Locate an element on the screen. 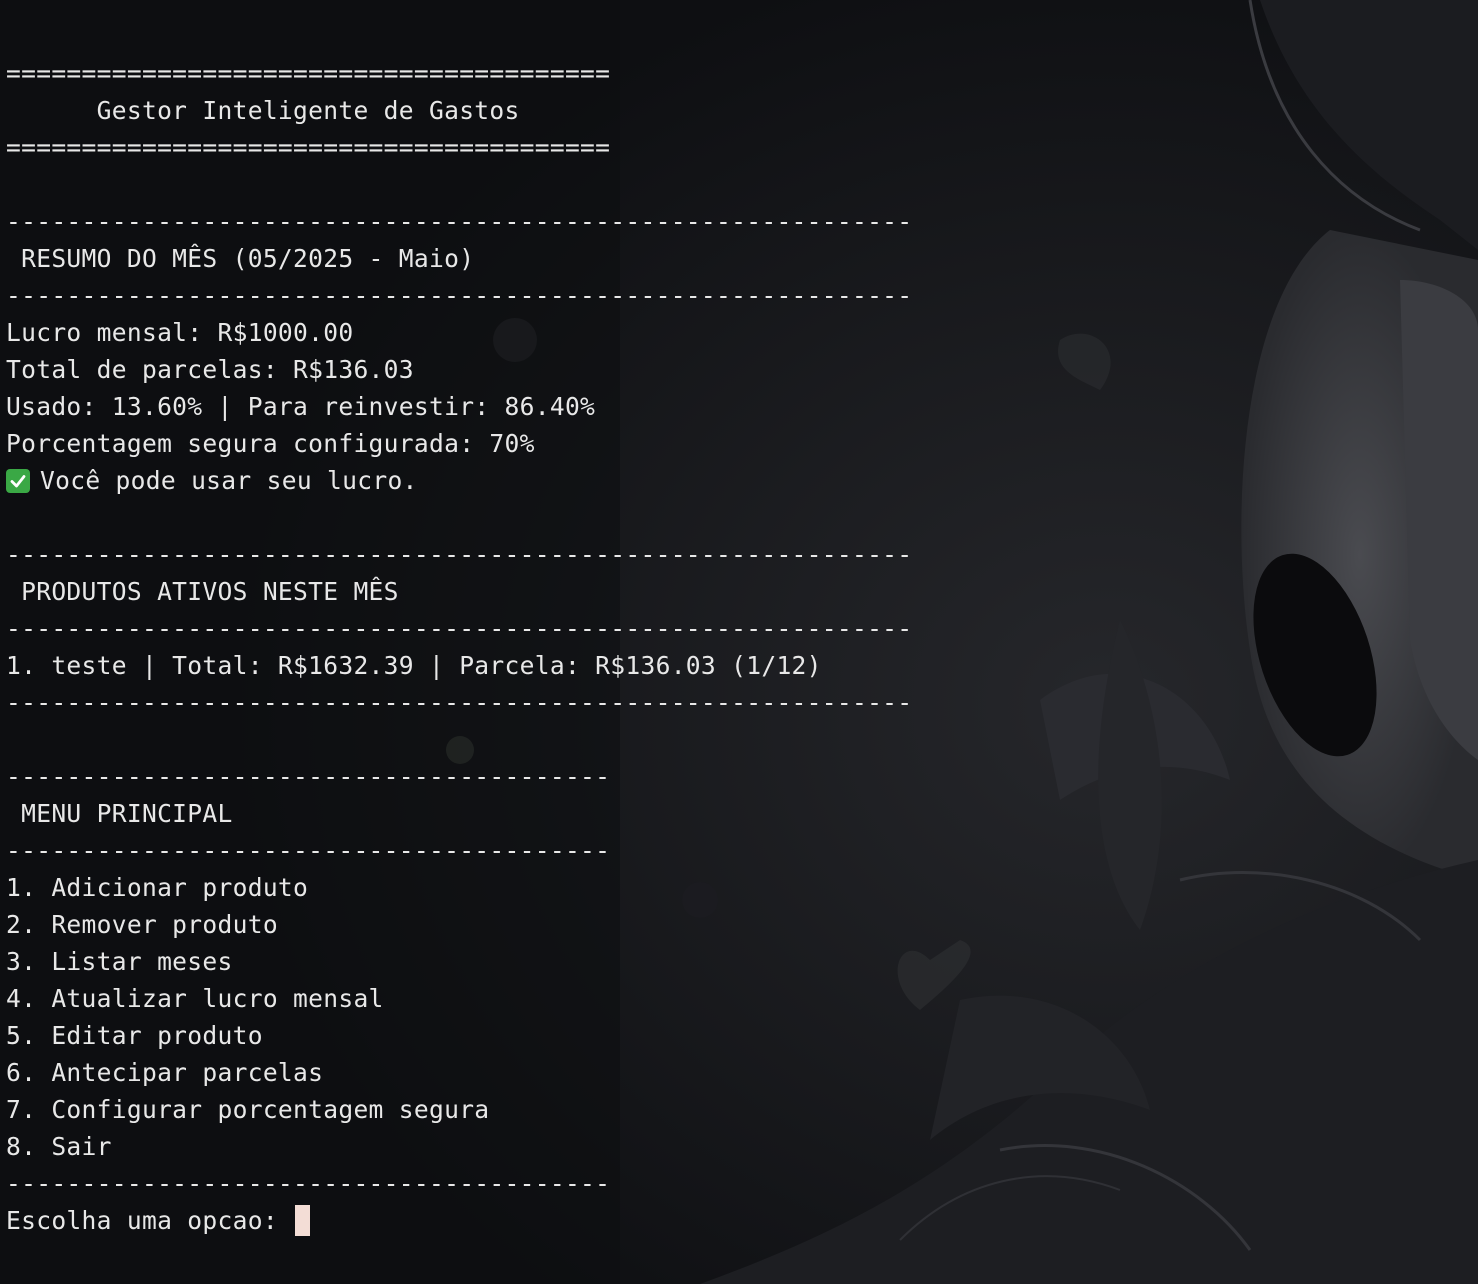 The image size is (1478, 1284). menu-option-exit: 8. Sair is located at coordinates (59, 1146).